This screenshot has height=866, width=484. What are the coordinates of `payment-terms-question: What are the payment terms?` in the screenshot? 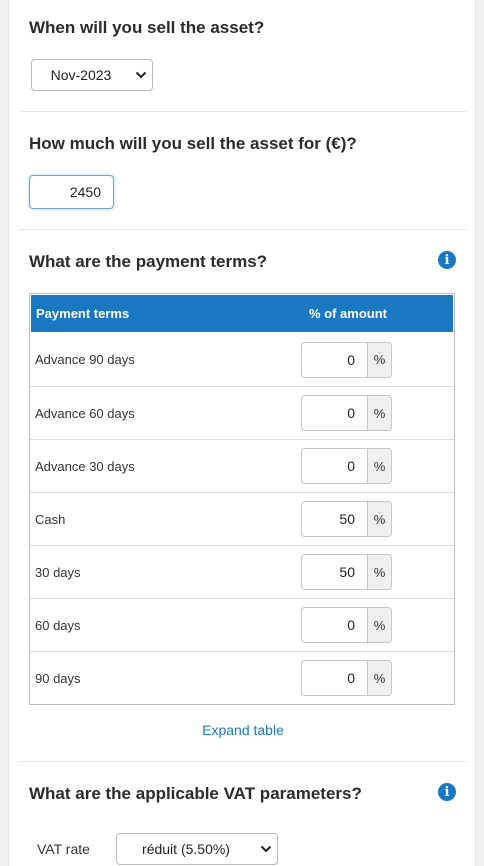 It's located at (148, 261).